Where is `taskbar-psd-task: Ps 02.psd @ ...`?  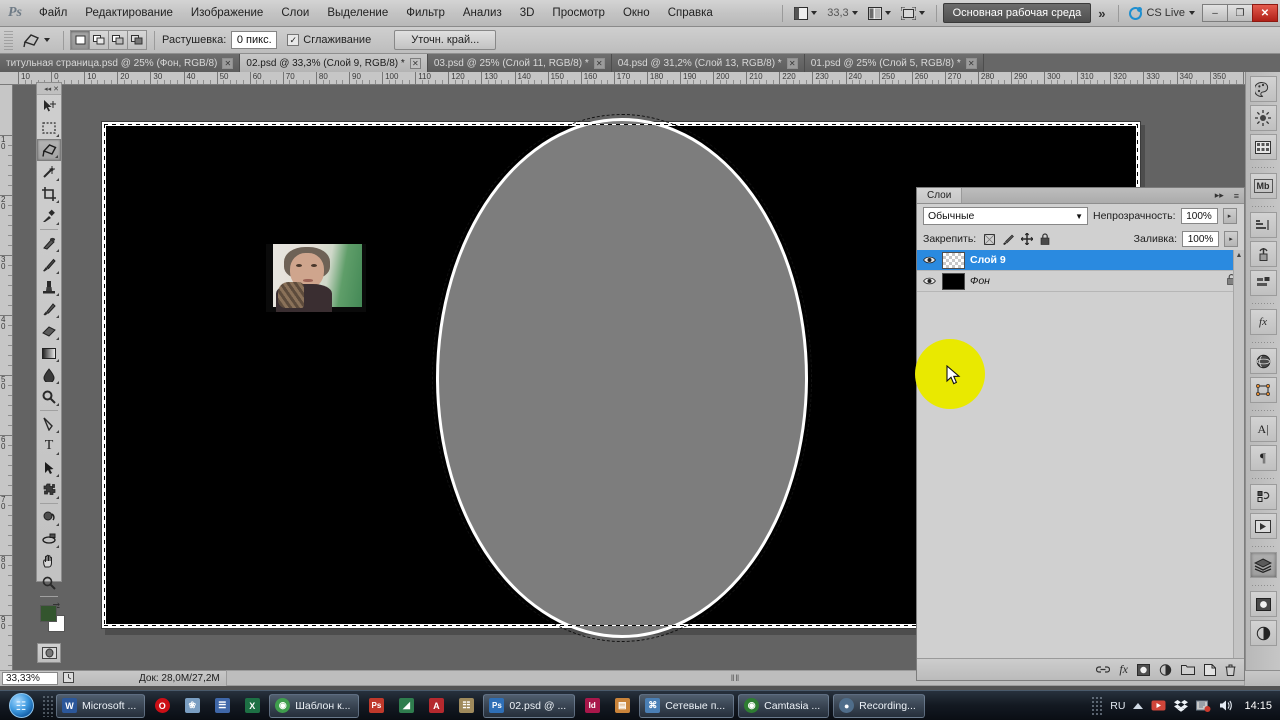
taskbar-psd-task: Ps 02.psd @ ... is located at coordinates (529, 705).